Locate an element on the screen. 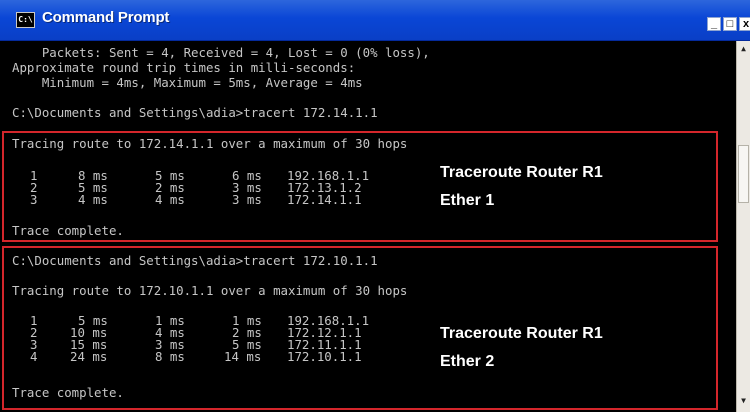  trace1-complete-line: Trace complete. is located at coordinates (68, 230).